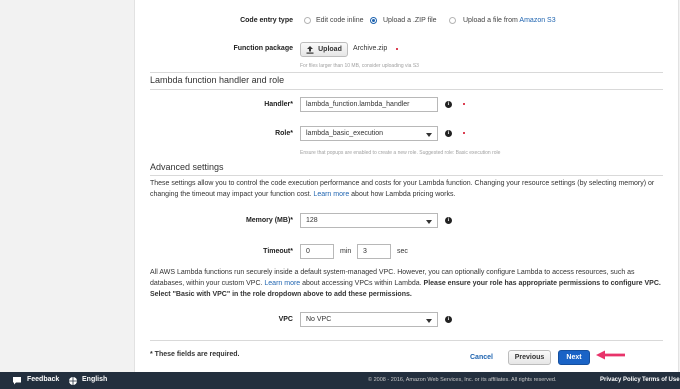 The image size is (680, 389). I want to click on timeout-minutes-input: 0, so click(317, 251).